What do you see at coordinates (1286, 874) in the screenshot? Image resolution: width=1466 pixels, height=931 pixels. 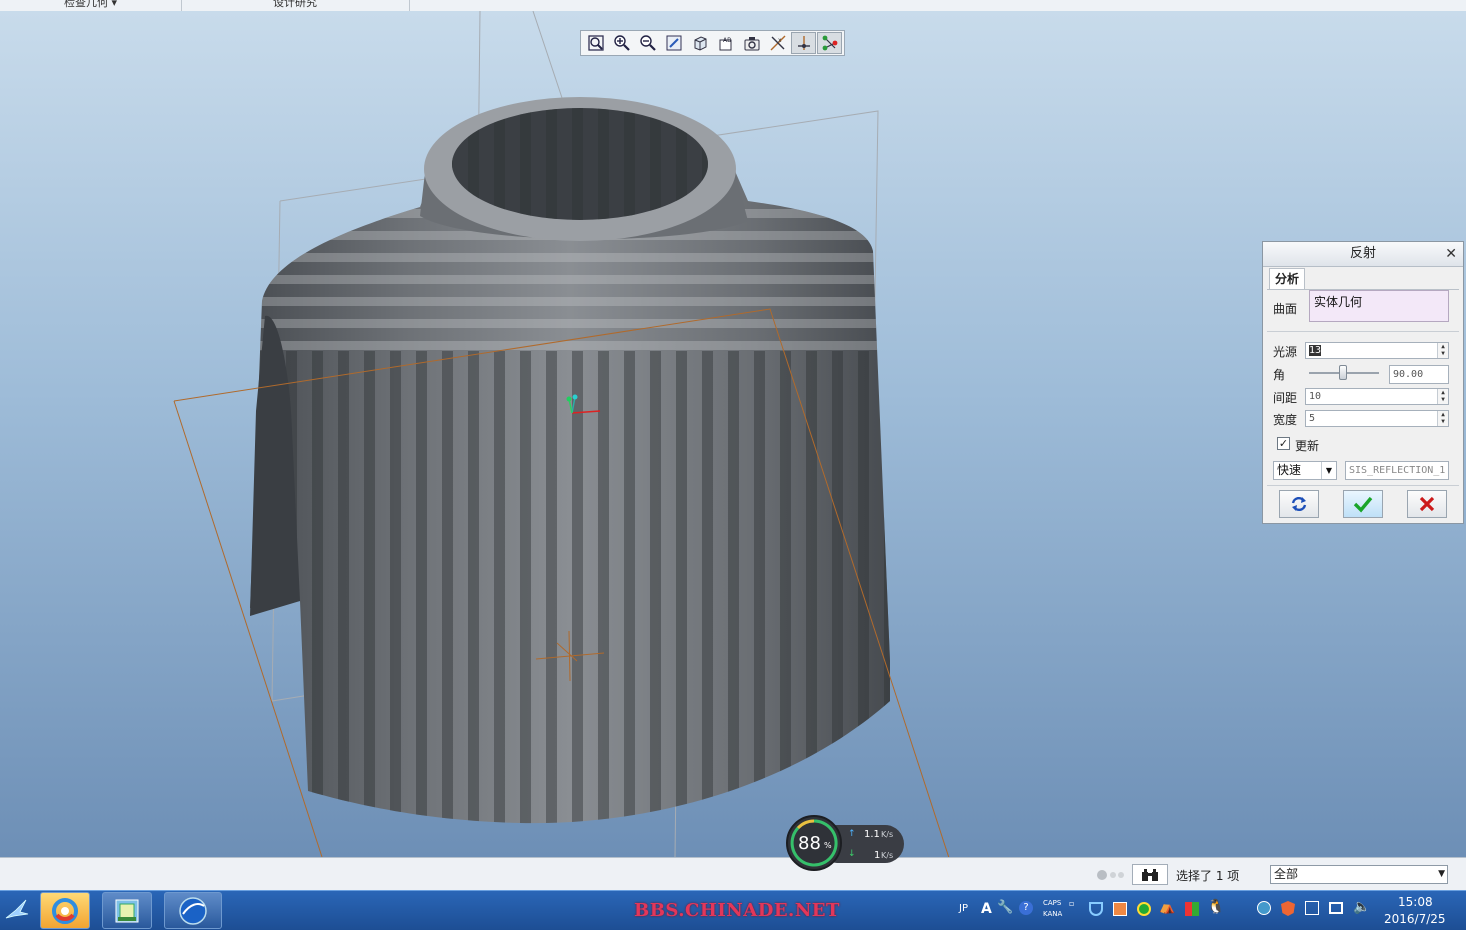 I see `selection-filter-value: 全部` at bounding box center [1286, 874].